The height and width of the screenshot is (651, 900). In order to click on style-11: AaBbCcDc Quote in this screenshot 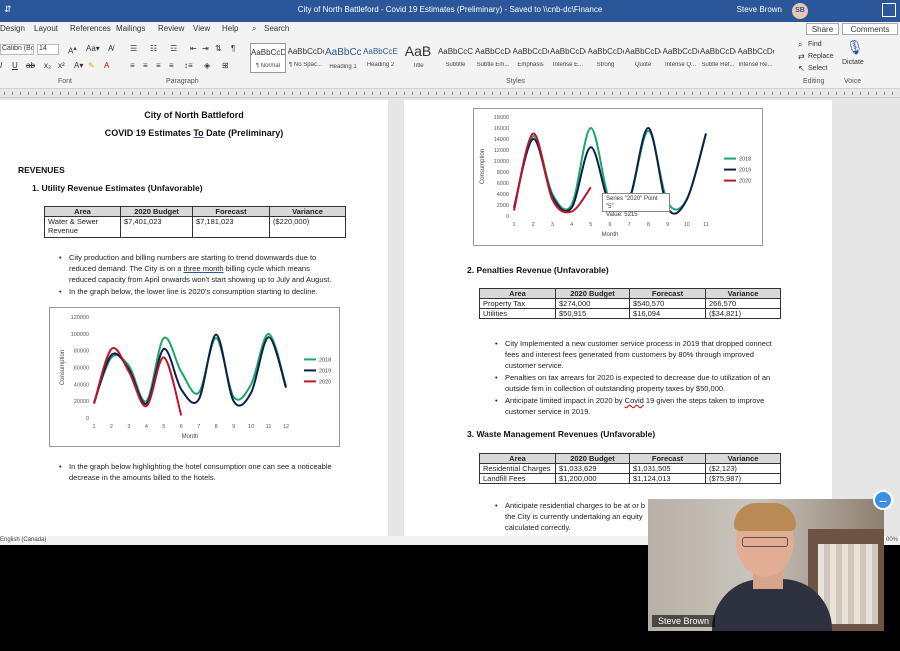, I will do `click(643, 58)`.